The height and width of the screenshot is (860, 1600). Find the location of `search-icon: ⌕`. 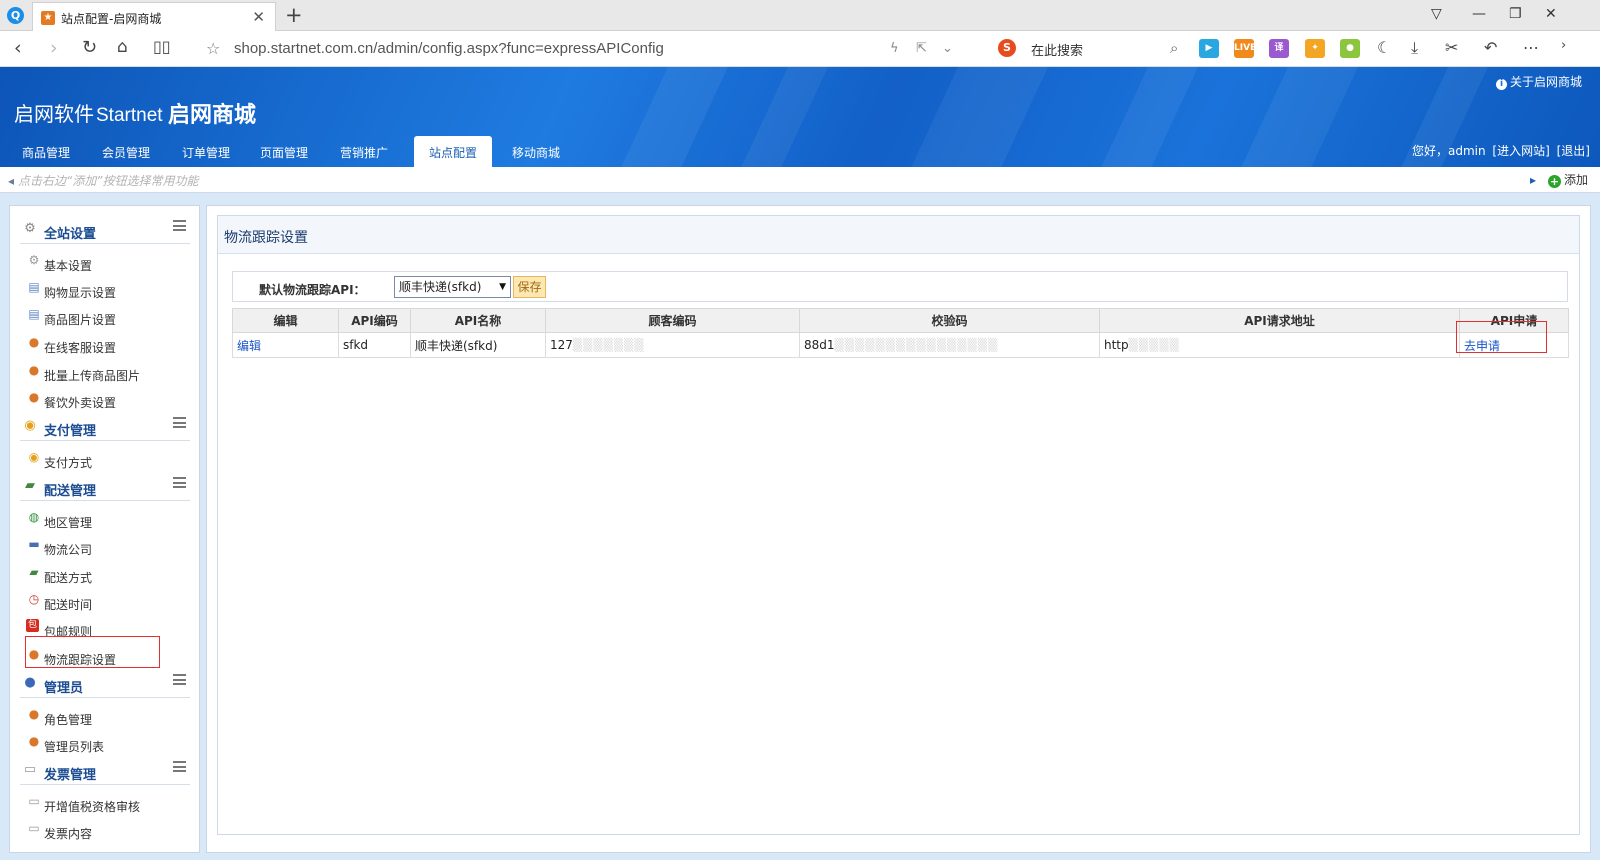

search-icon: ⌕ is located at coordinates (1174, 48).